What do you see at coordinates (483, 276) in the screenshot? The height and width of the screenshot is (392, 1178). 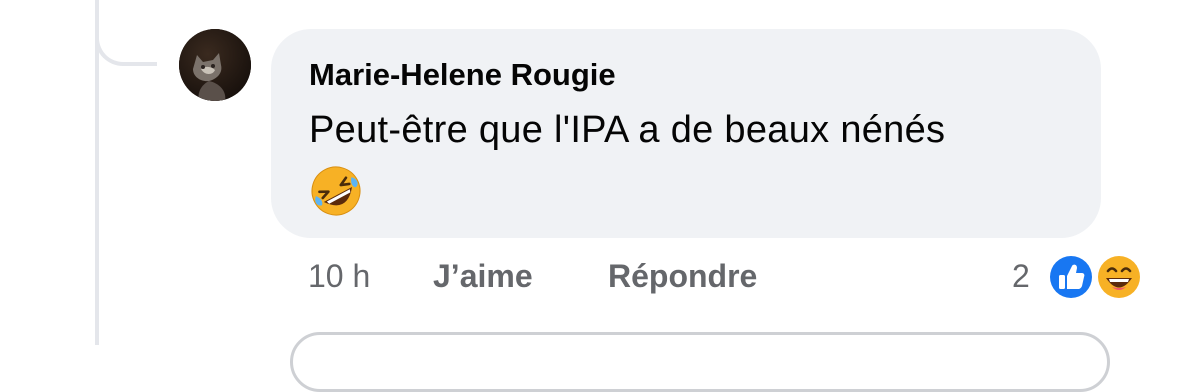 I see `like-button: J’aime` at bounding box center [483, 276].